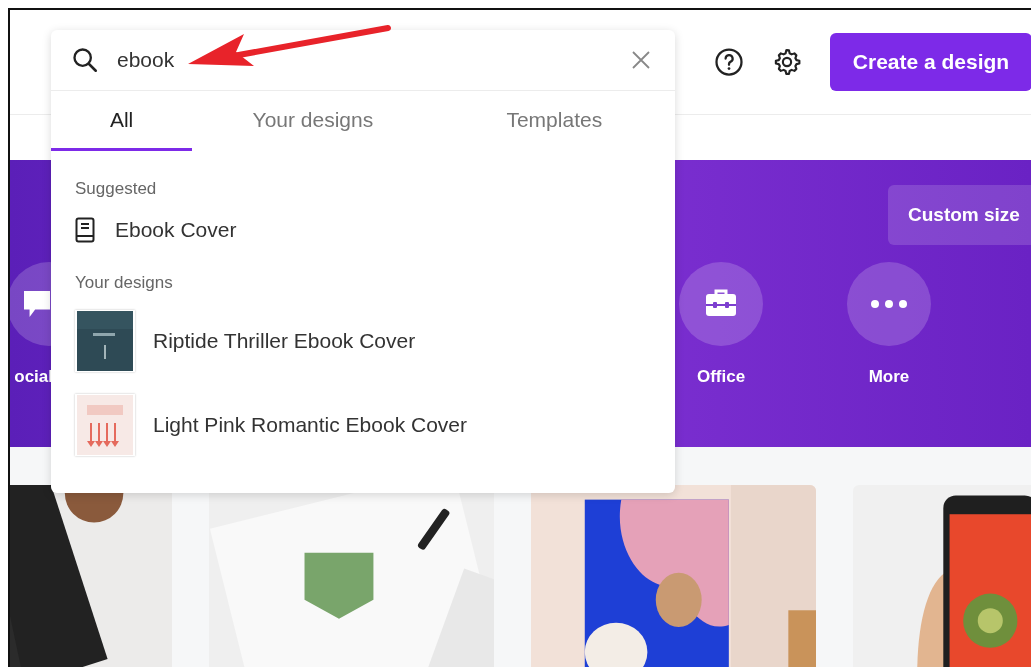  What do you see at coordinates (787, 62) in the screenshot?
I see `settings-icon` at bounding box center [787, 62].